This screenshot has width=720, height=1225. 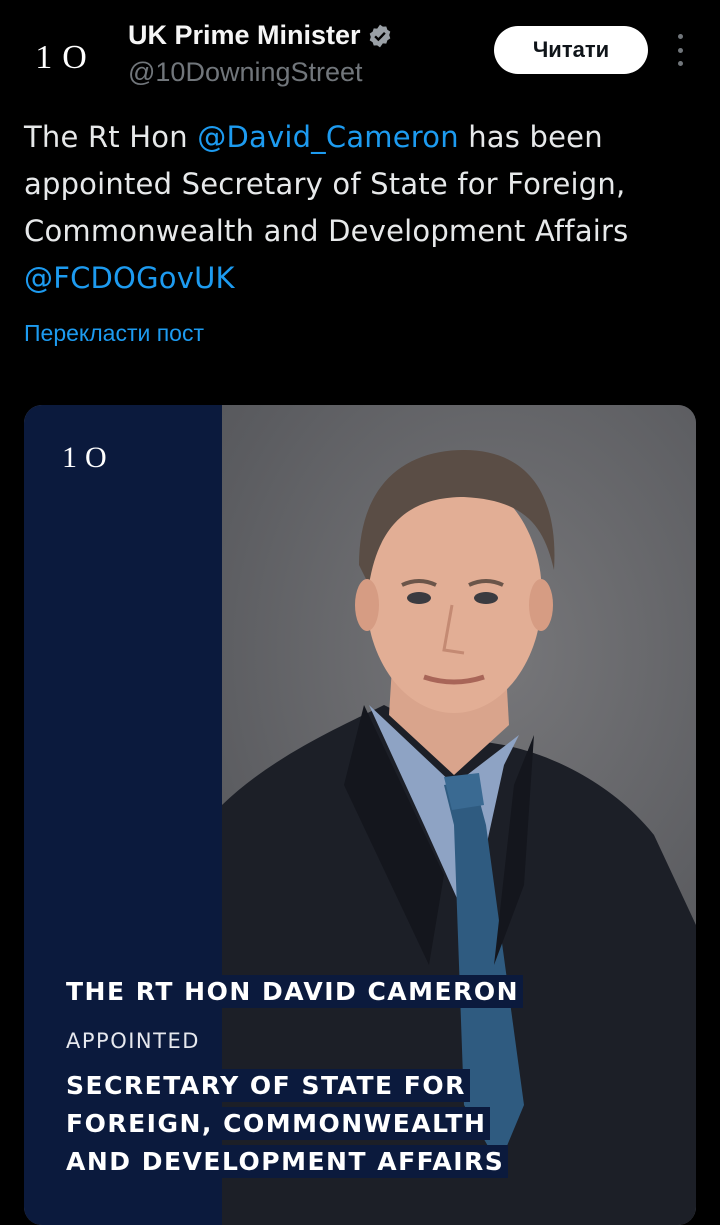 What do you see at coordinates (245, 72) in the screenshot?
I see `account-handle: @10DowningStreet` at bounding box center [245, 72].